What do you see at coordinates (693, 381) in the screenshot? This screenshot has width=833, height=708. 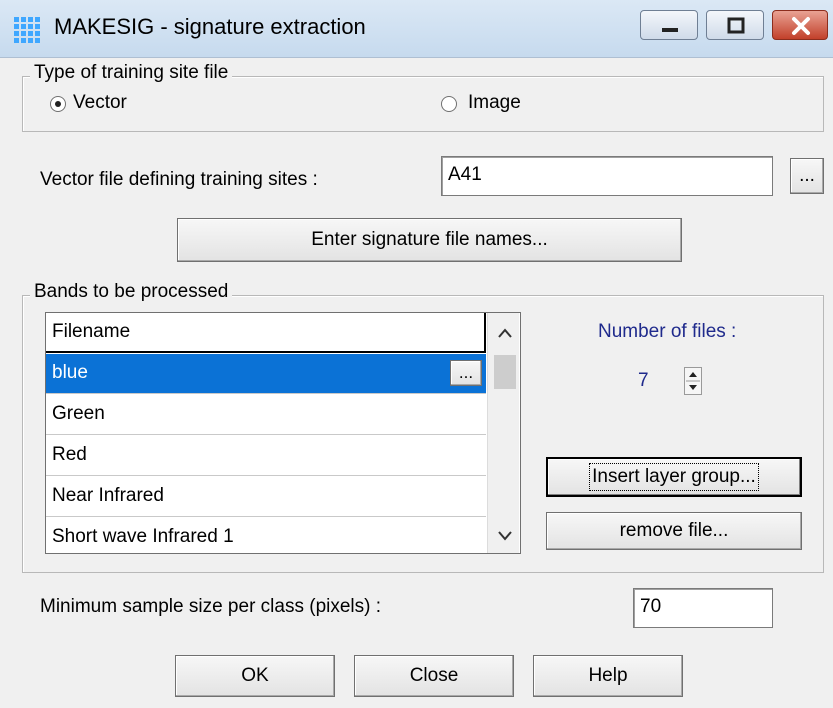 I see `number-of-files-spinner` at bounding box center [693, 381].